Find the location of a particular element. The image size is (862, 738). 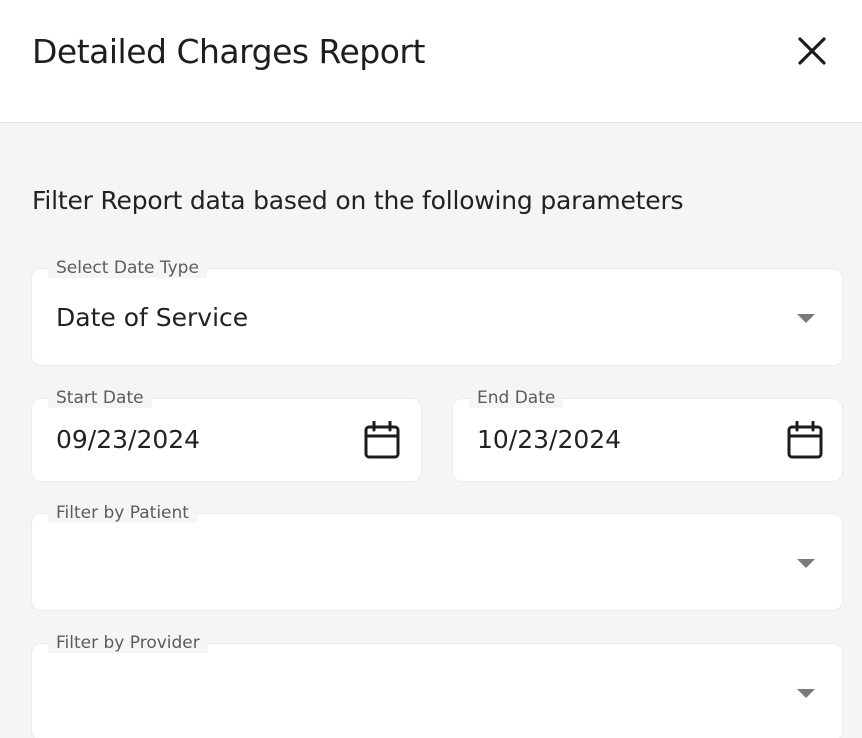

end-date-field: End Date 10/23/2024 is located at coordinates (647, 435).